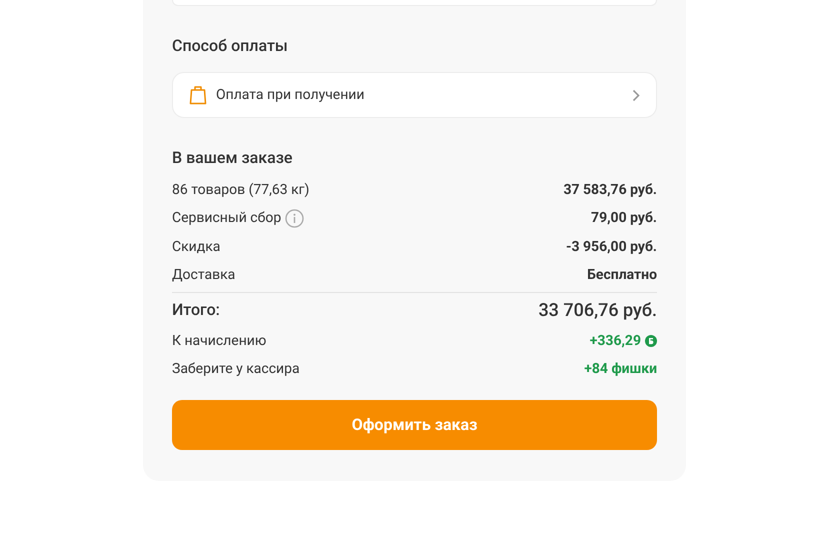 Image resolution: width=828 pixels, height=536 pixels. Describe the element at coordinates (196, 310) in the screenshot. I see `total-label: Итого:` at that location.